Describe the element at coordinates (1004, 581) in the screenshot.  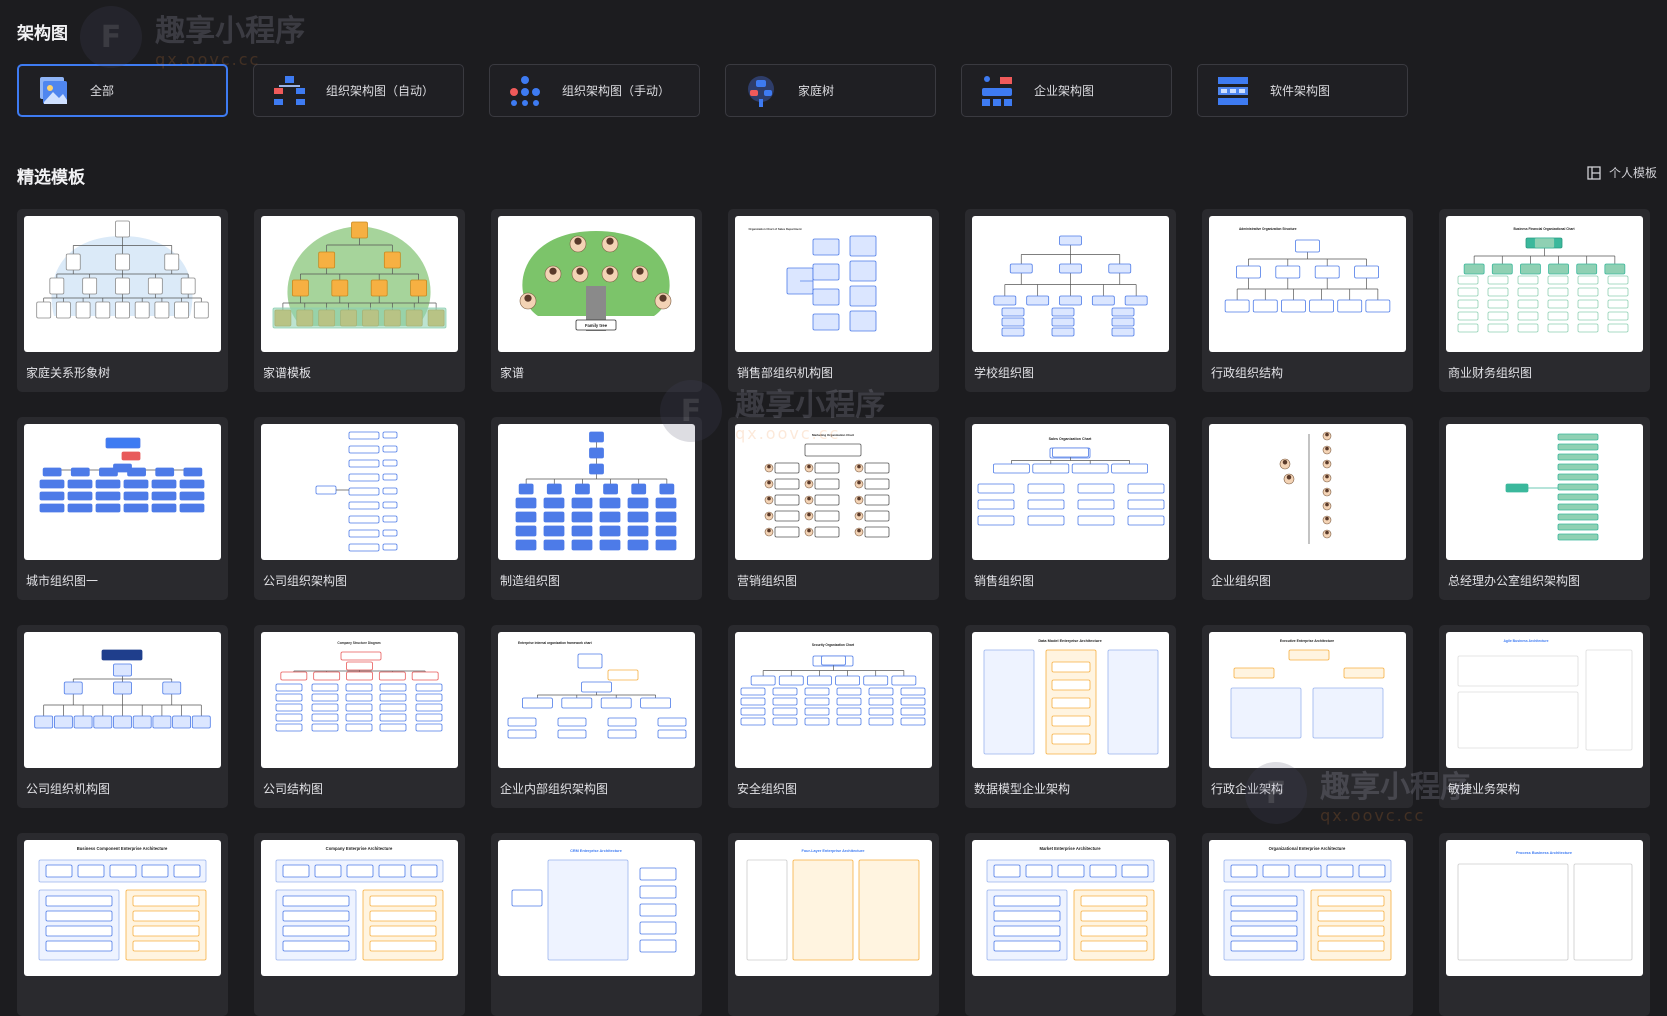
I see `template-name: 销售组织图` at that location.